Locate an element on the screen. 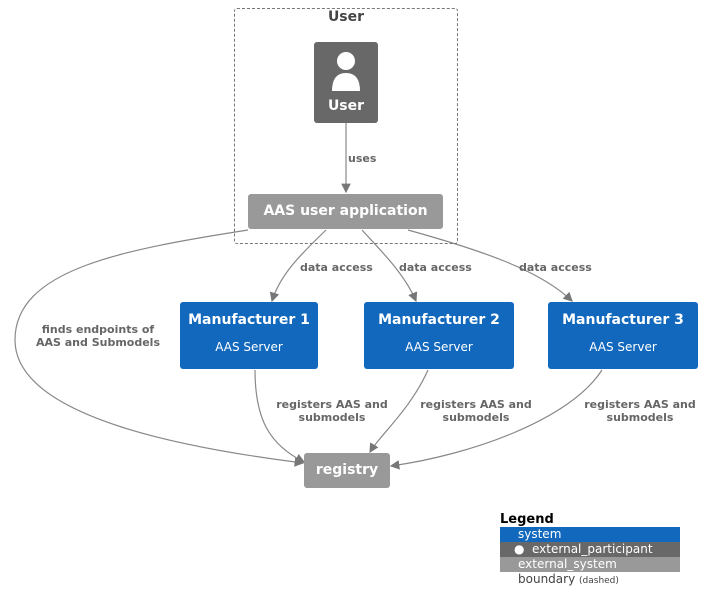 The height and width of the screenshot is (615, 719). legend-external-participant: ● external_participant is located at coordinates (590, 549).